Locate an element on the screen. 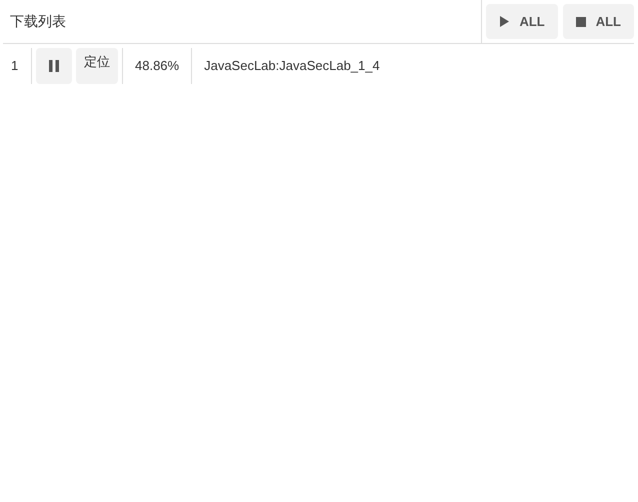 This screenshot has width=638, height=502. pause-button is located at coordinates (54, 66).